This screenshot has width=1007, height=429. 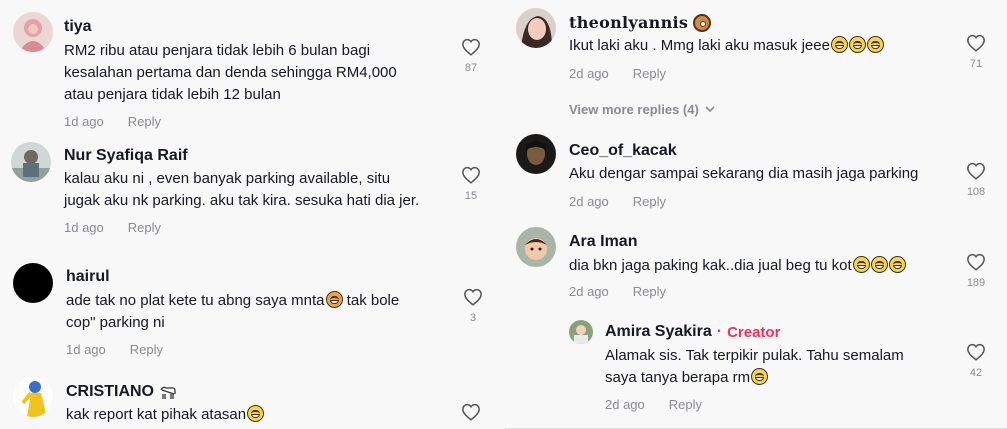 I want to click on like-count: 71, so click(x=976, y=64).